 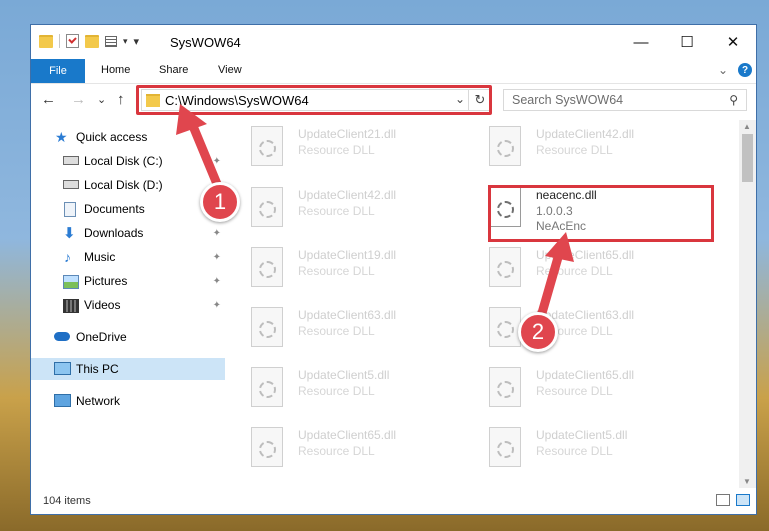 What do you see at coordinates (220, 202) in the screenshot?
I see `annotation-badge-1: 1` at bounding box center [220, 202].